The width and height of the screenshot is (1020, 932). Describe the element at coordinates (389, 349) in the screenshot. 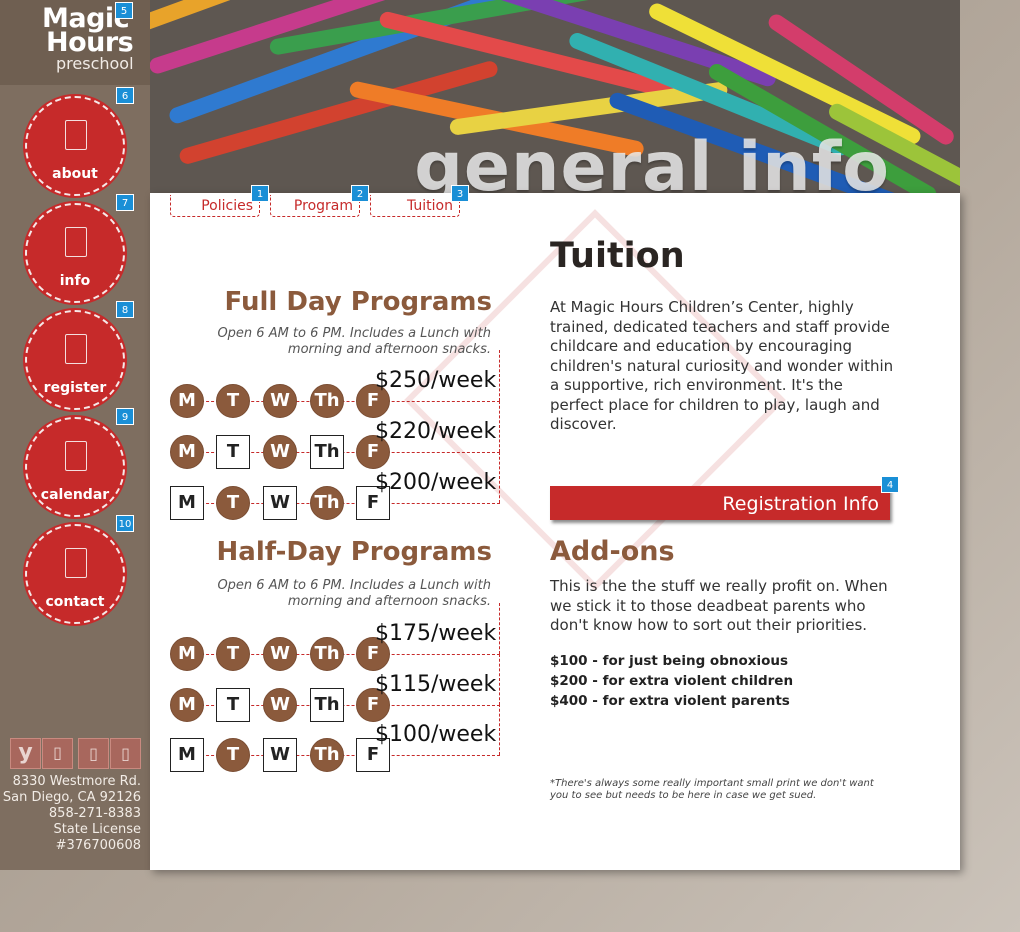

I see `full-day-subtitle-2: morning and afternoon snacks.` at that location.